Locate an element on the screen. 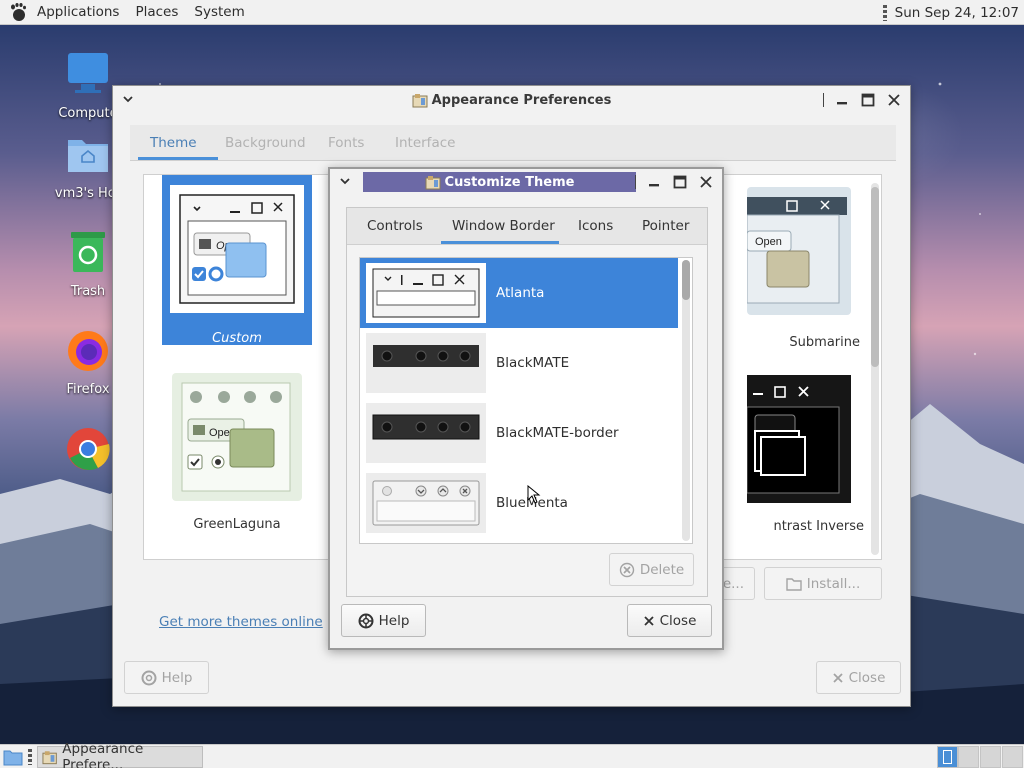 The image size is (1024, 768). get-more-themes-link: Get more themes online is located at coordinates (241, 622).